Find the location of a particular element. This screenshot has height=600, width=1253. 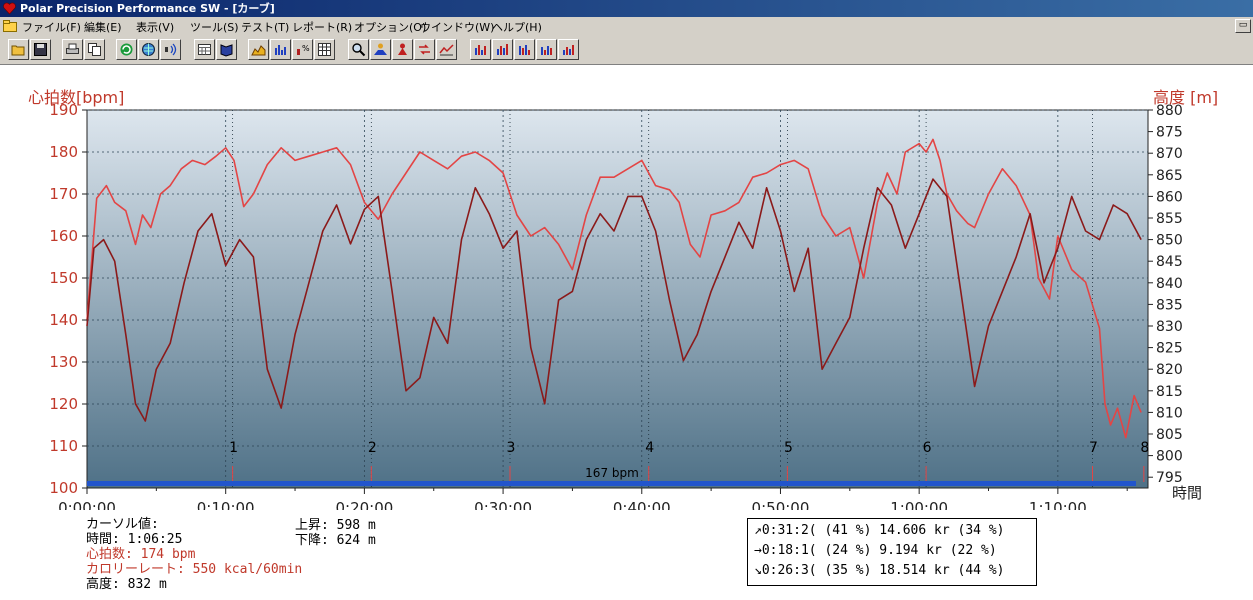

area-chart-icon is located at coordinates (258, 50).